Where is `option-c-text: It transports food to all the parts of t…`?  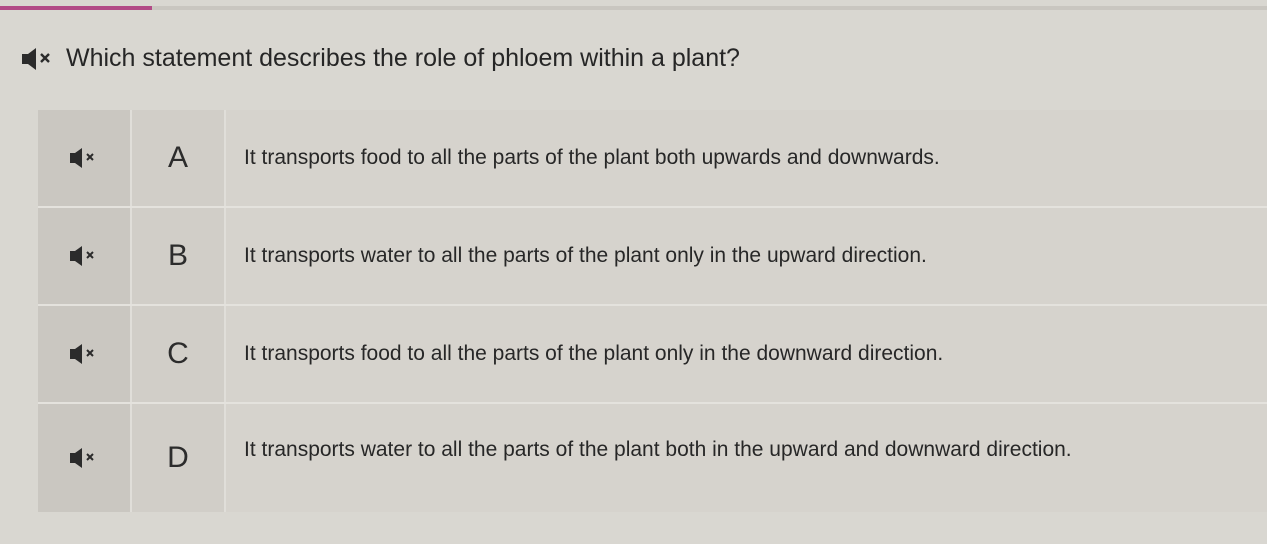
option-c-text: It transports food to all the parts of t… is located at coordinates (746, 354).